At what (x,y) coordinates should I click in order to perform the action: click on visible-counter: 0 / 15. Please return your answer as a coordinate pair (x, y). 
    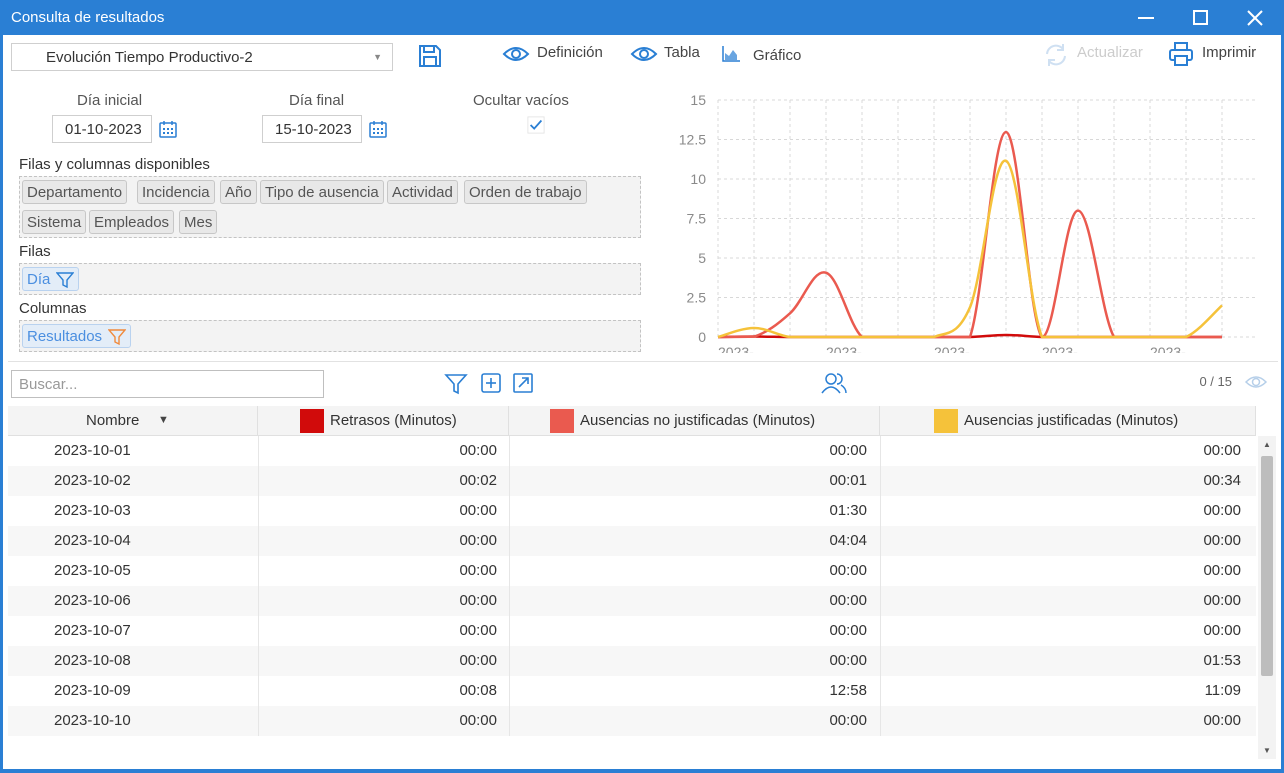
    Looking at the image, I should click on (1215, 381).